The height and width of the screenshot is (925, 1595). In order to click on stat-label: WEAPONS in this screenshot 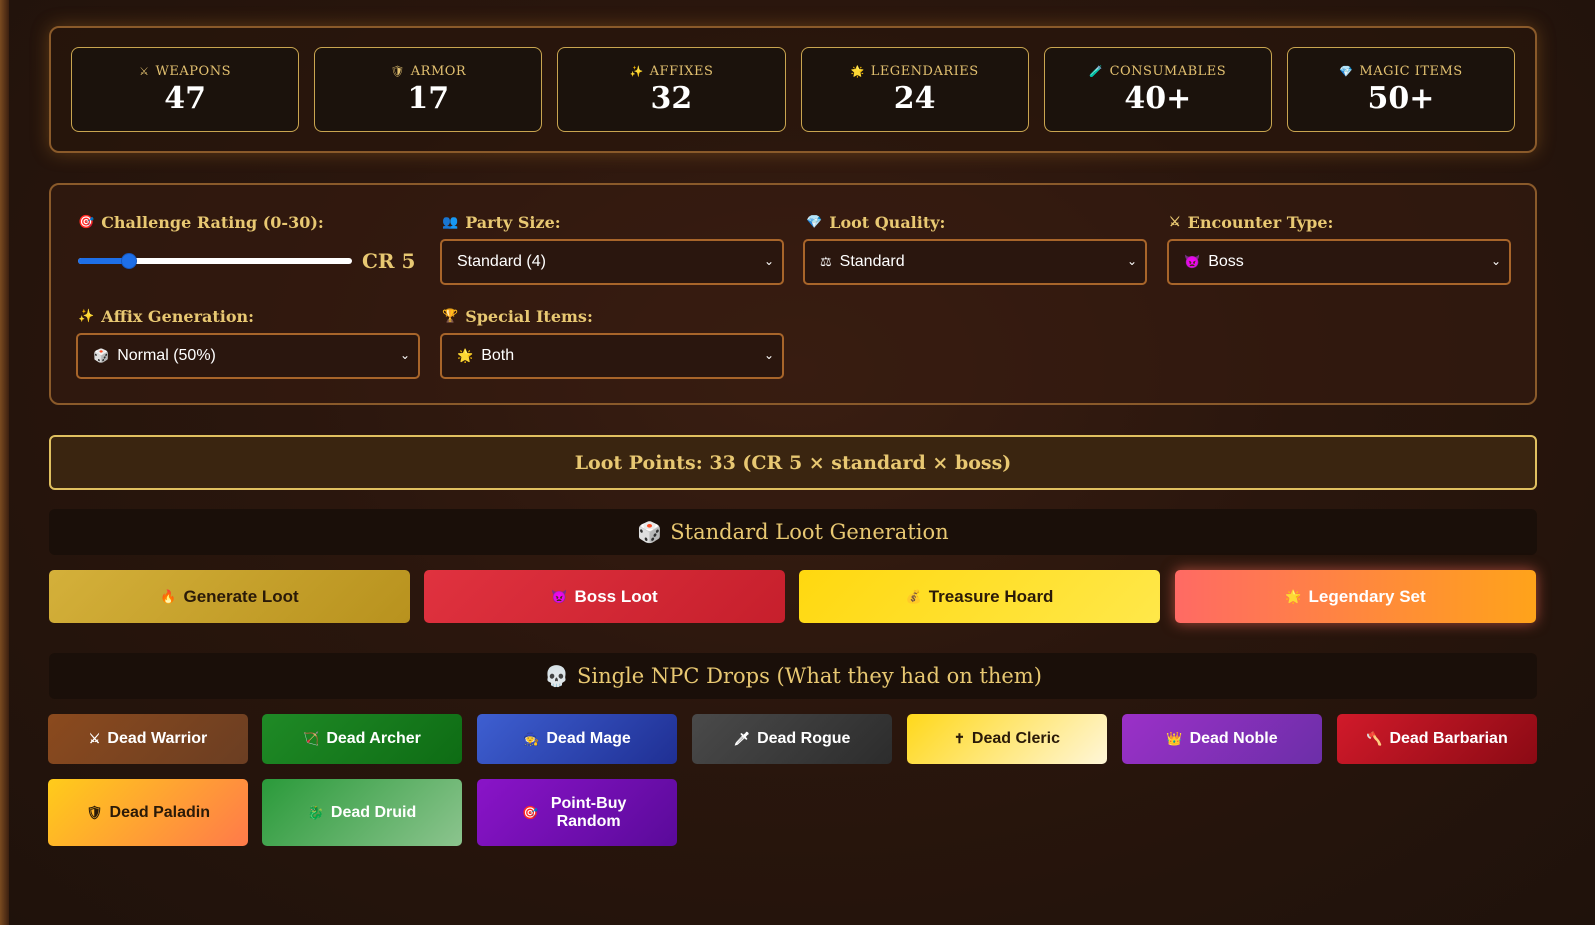, I will do `click(193, 71)`.